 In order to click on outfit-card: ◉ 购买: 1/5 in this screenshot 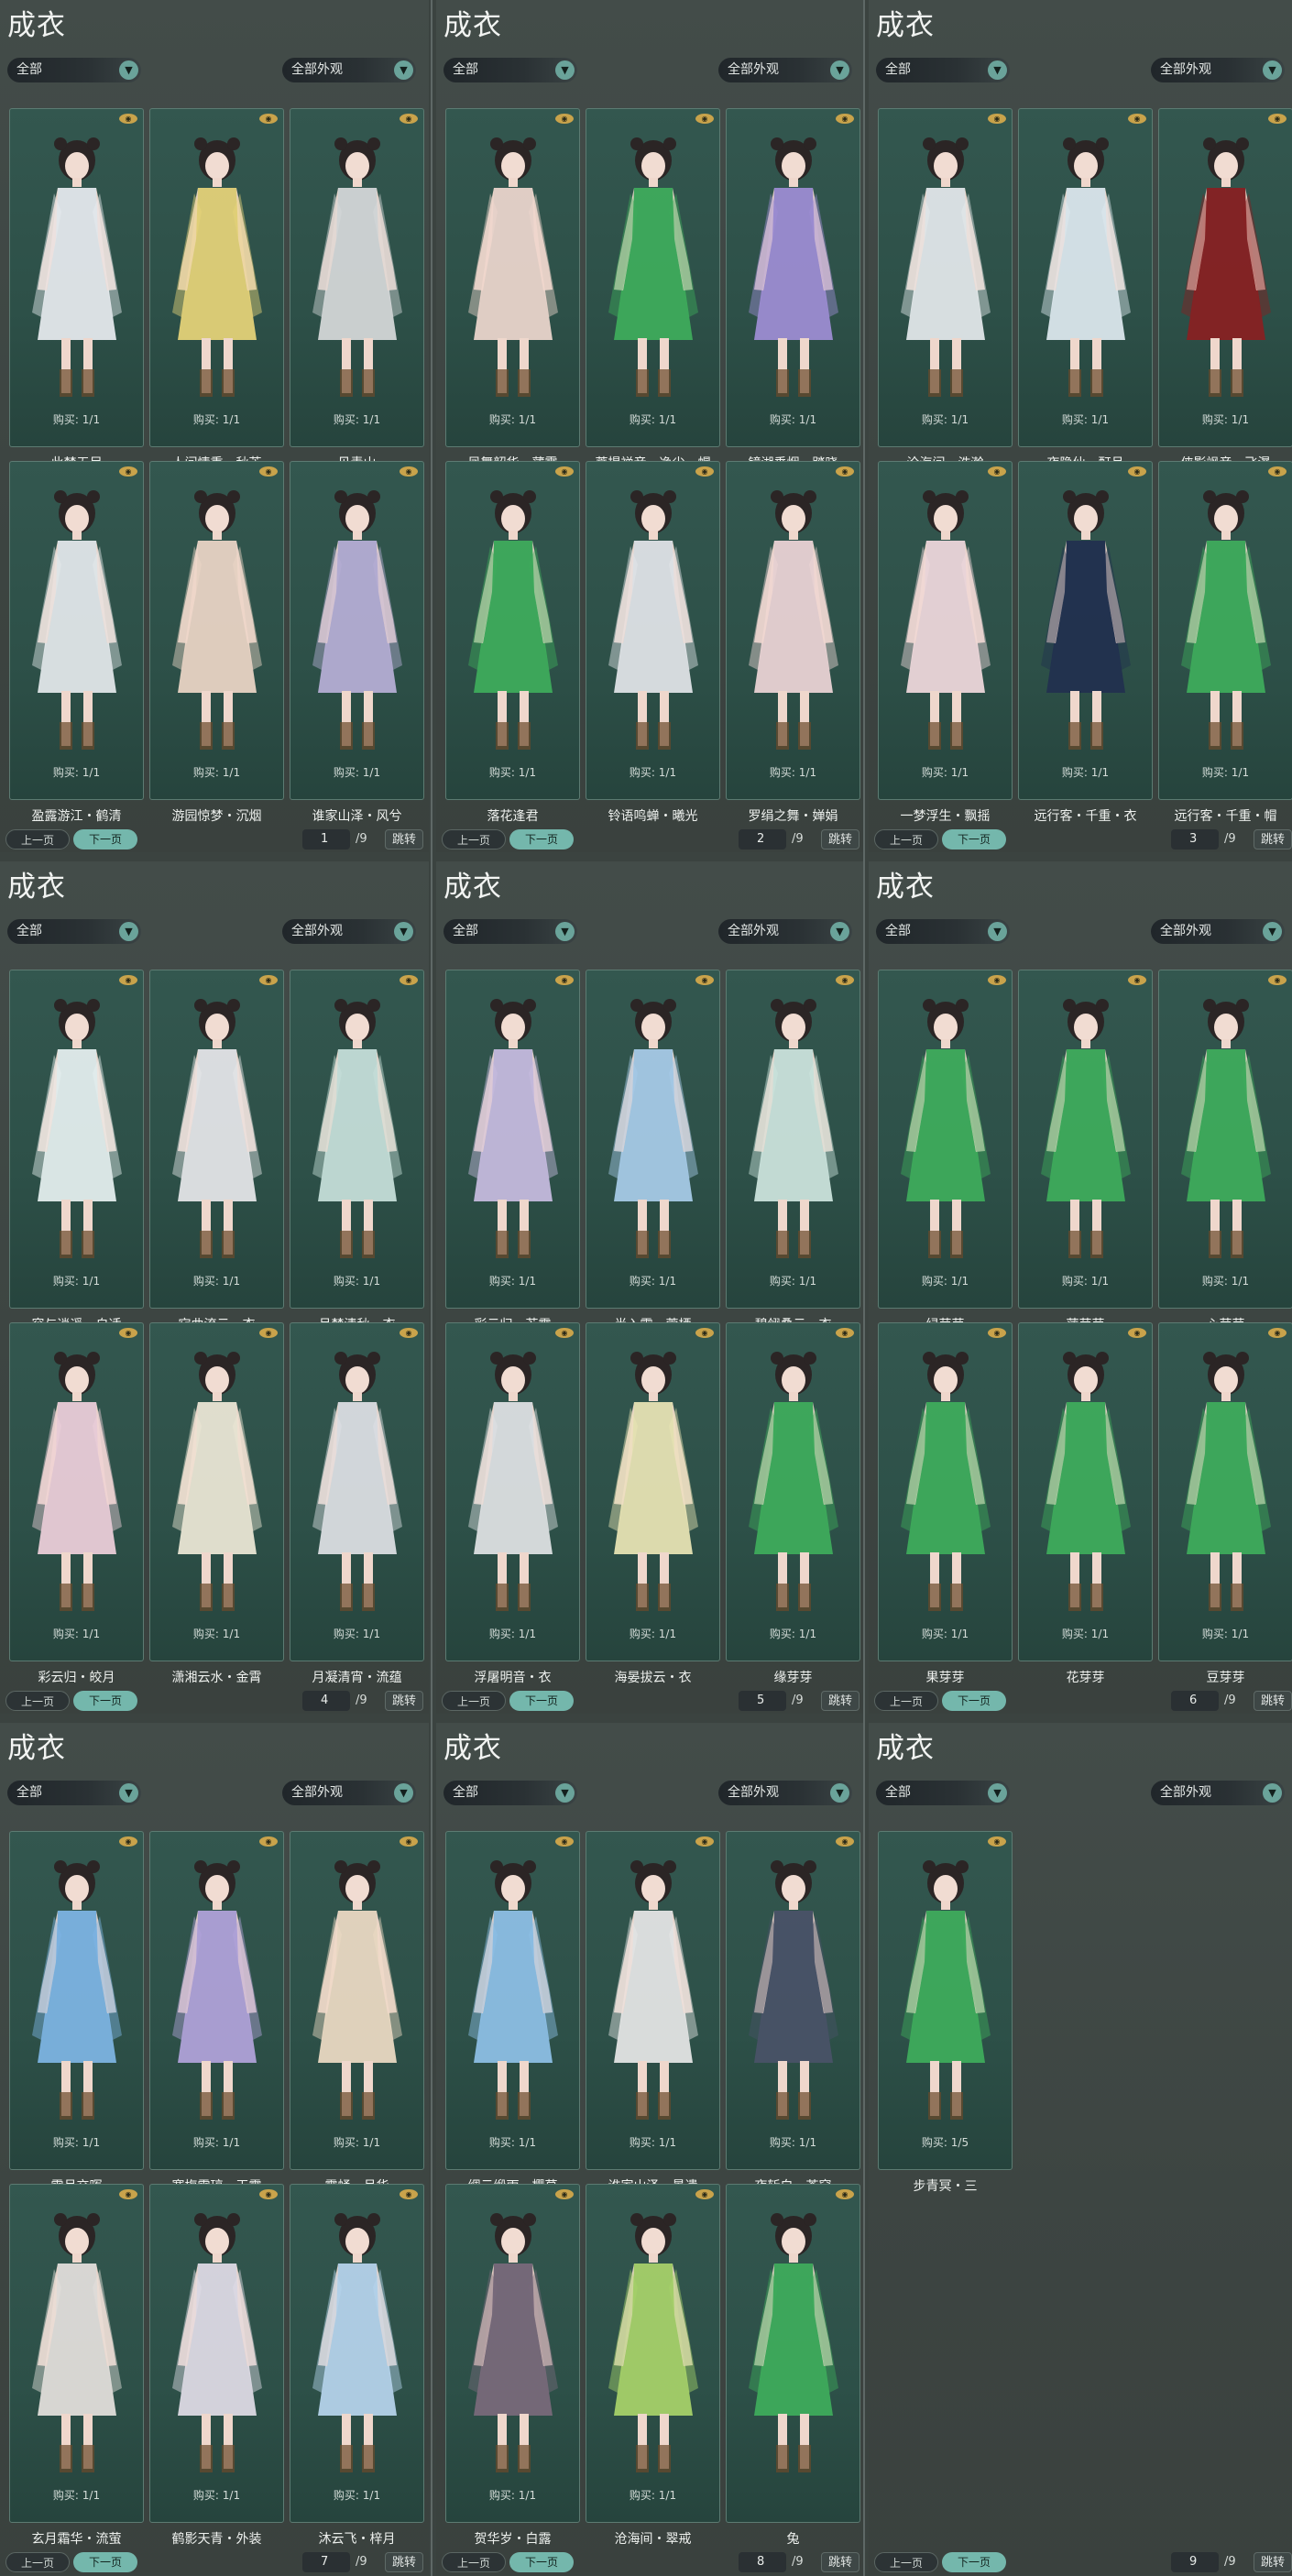, I will do `click(945, 2001)`.